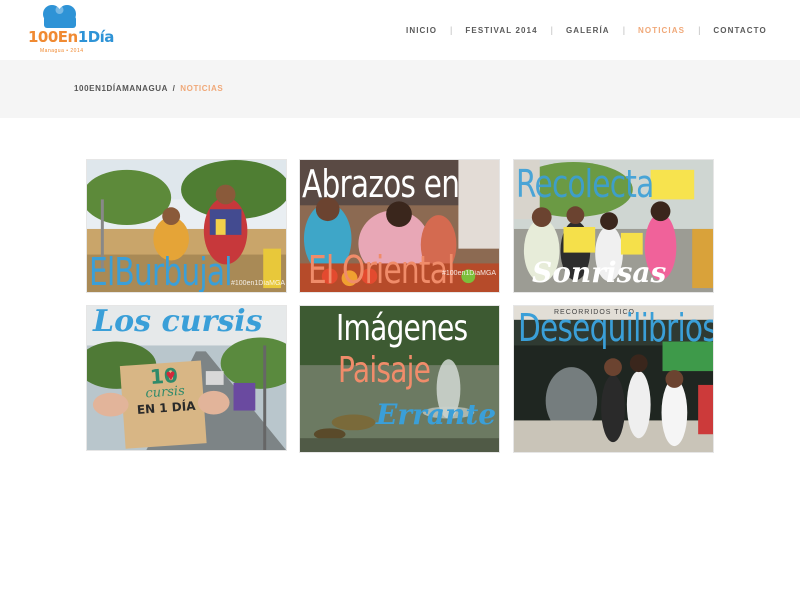 The image size is (800, 600). Describe the element at coordinates (121, 88) in the screenshot. I see `breadcrumb-home-link: 100EN1DÍAMANAGUA` at that location.